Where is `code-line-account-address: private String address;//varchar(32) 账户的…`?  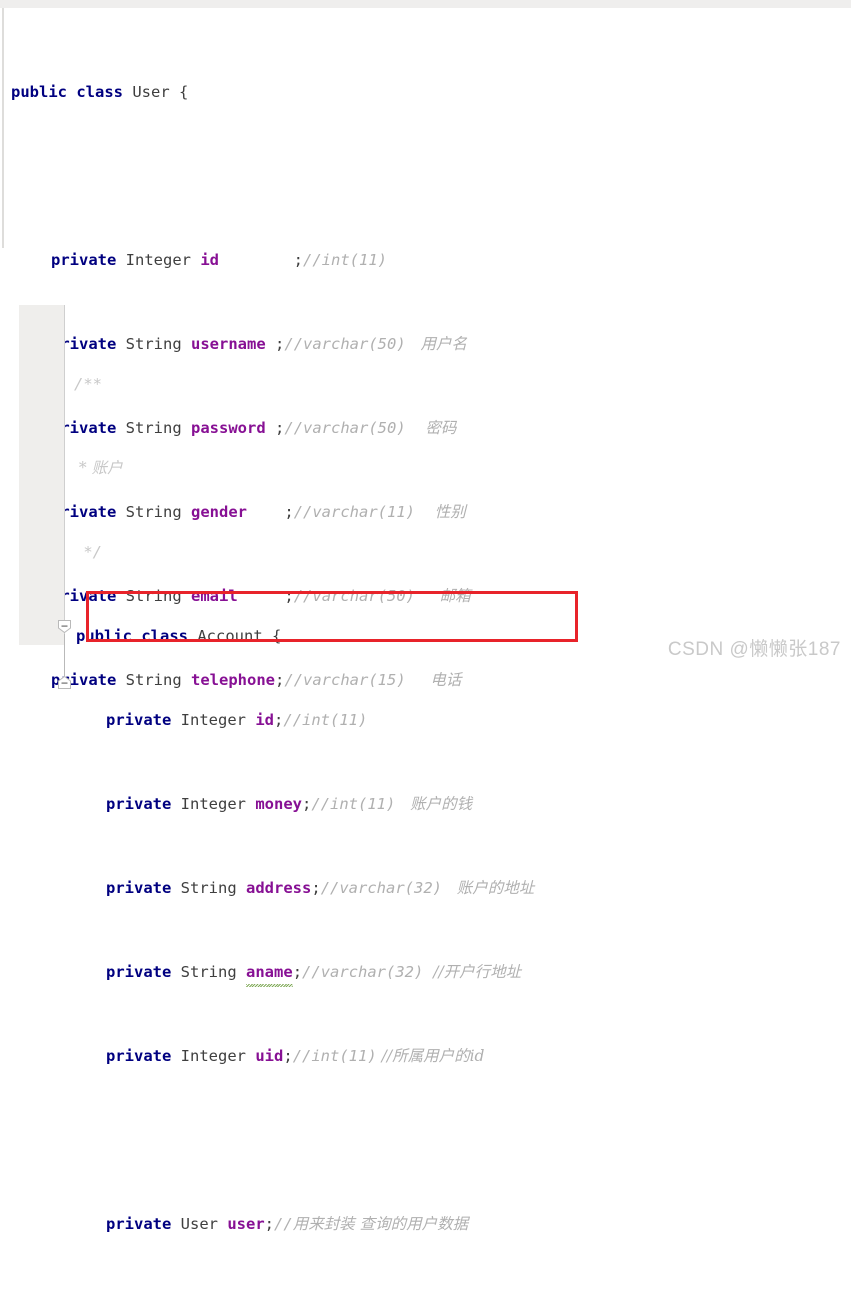 code-line-account-address: private String address;//varchar(32) 账户的… is located at coordinates (304, 888).